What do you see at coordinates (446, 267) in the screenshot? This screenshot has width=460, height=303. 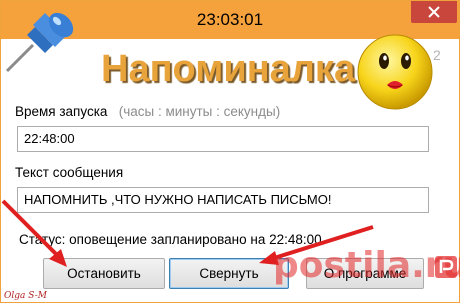 I see `postila-logo-icon` at bounding box center [446, 267].